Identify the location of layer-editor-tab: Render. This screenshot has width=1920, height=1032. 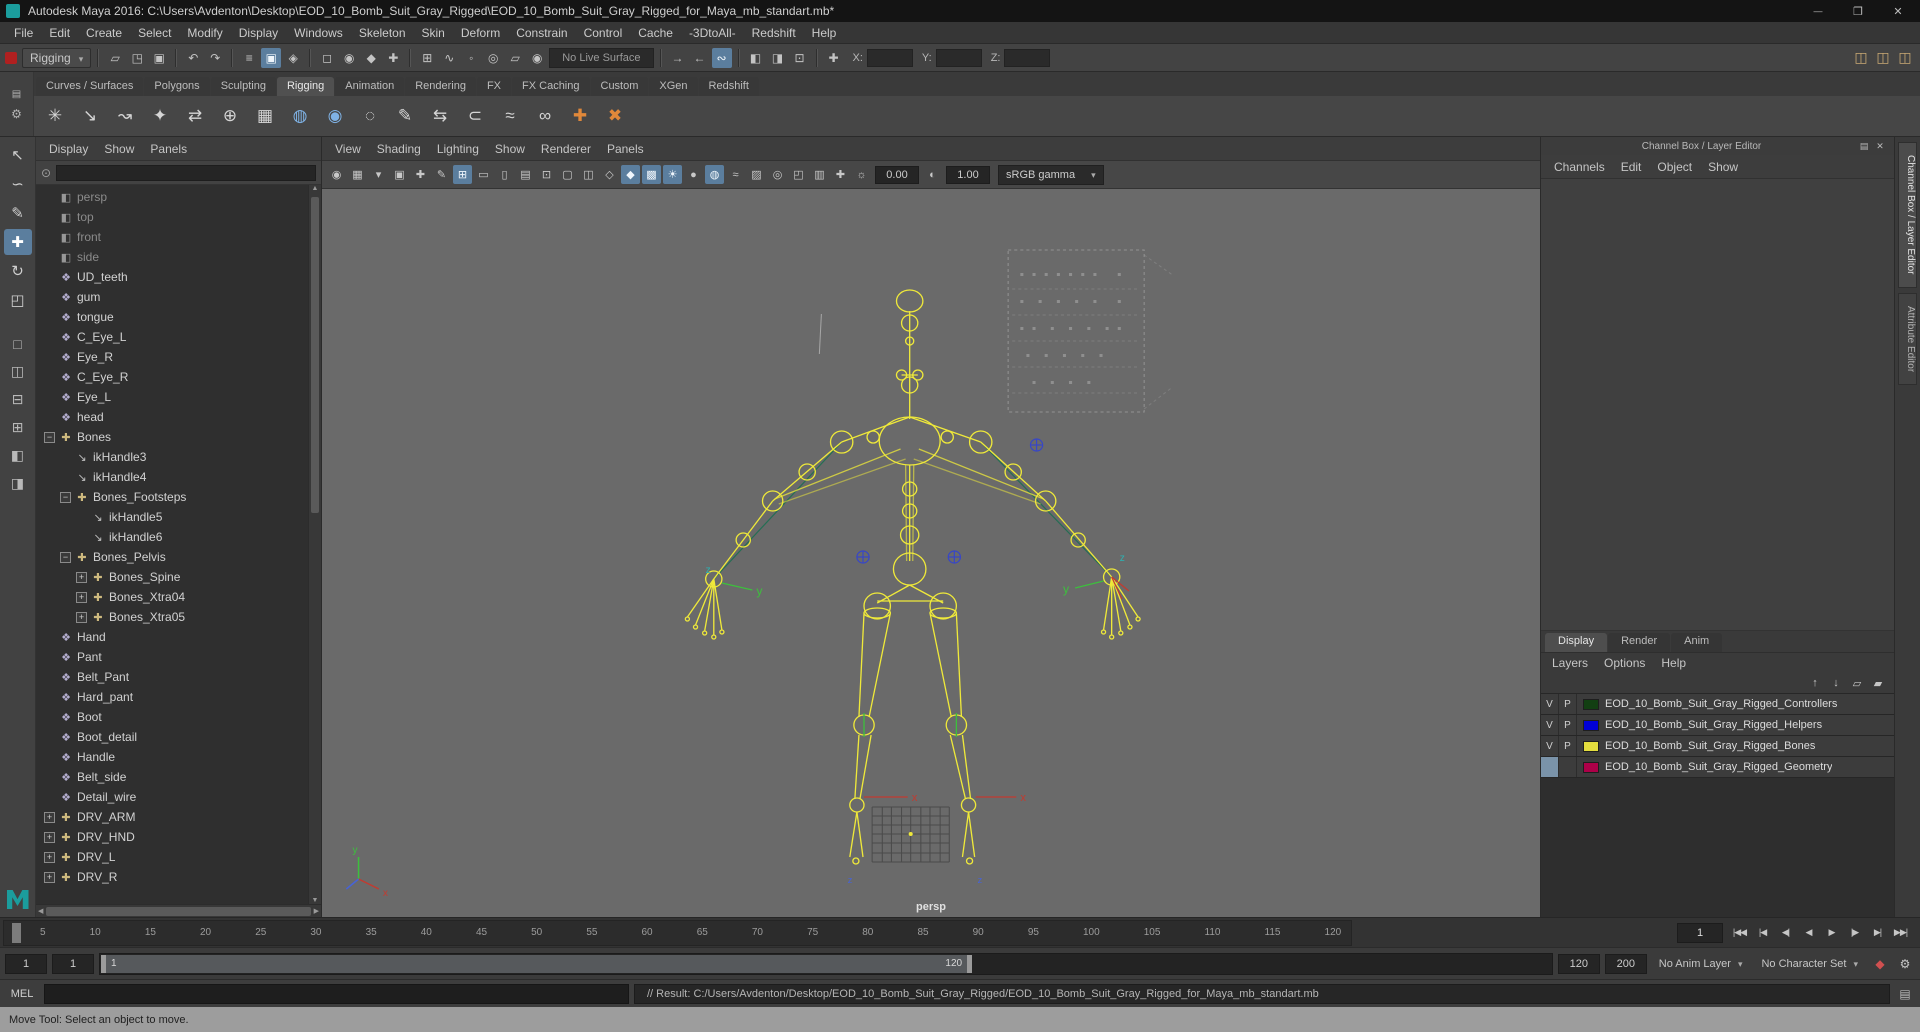
(1639, 642).